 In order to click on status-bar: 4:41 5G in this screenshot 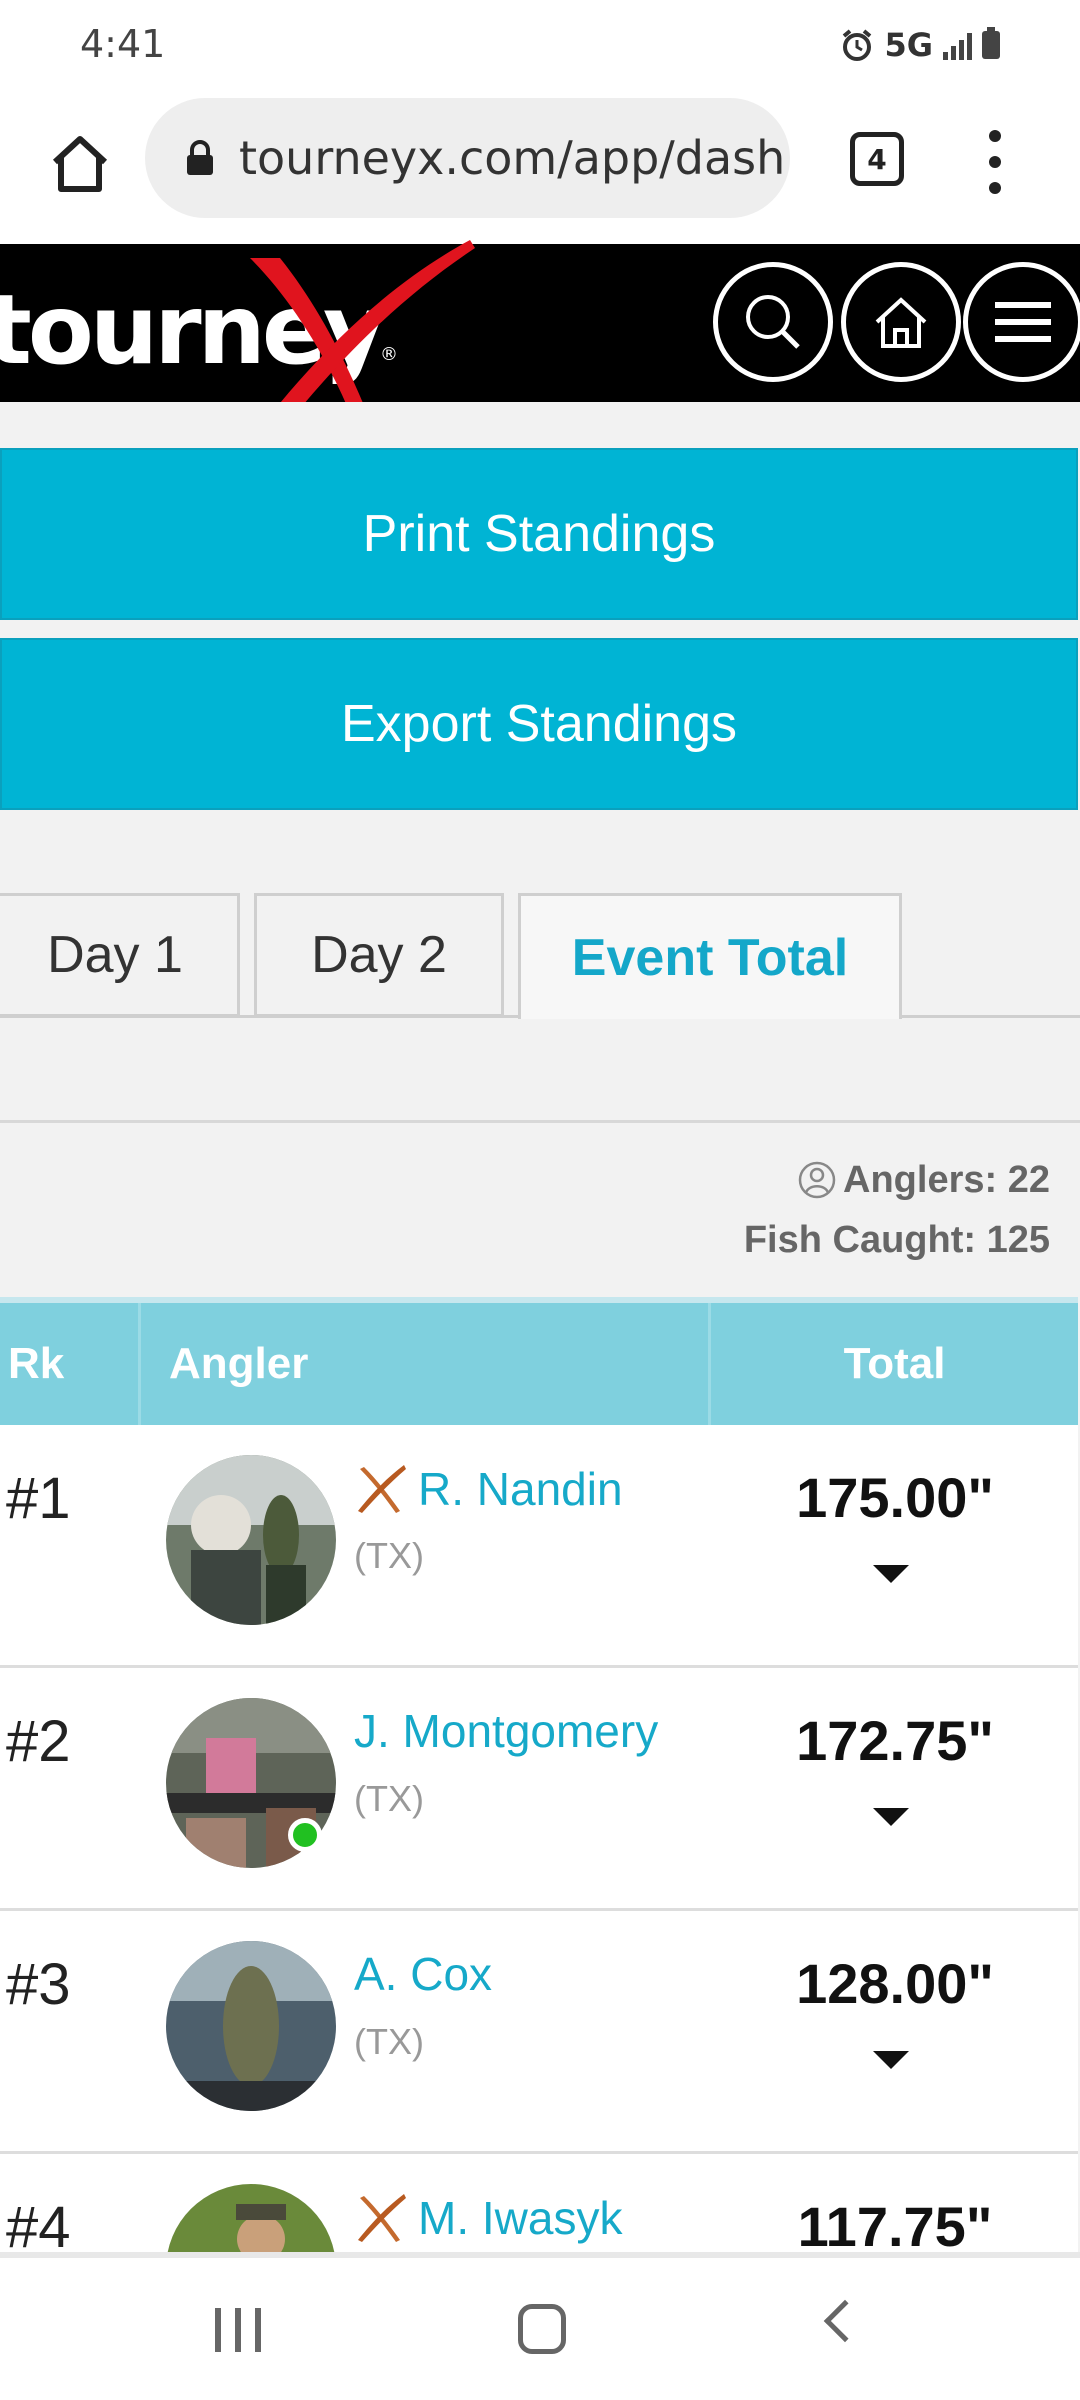, I will do `click(540, 46)`.